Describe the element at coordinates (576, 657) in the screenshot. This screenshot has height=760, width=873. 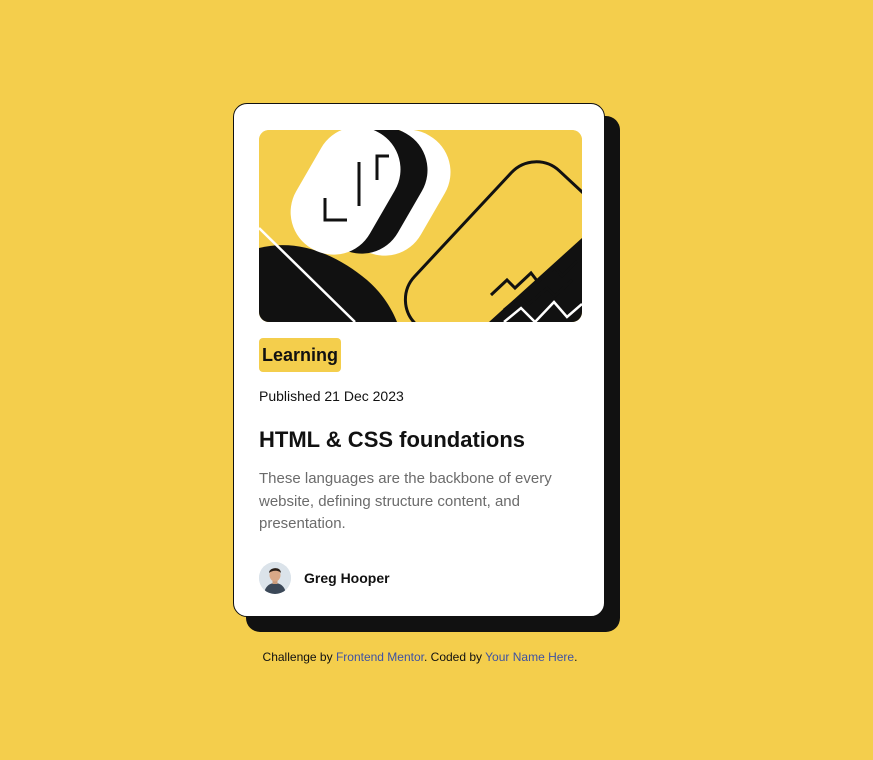
I see `attribution-suffix: .` at that location.